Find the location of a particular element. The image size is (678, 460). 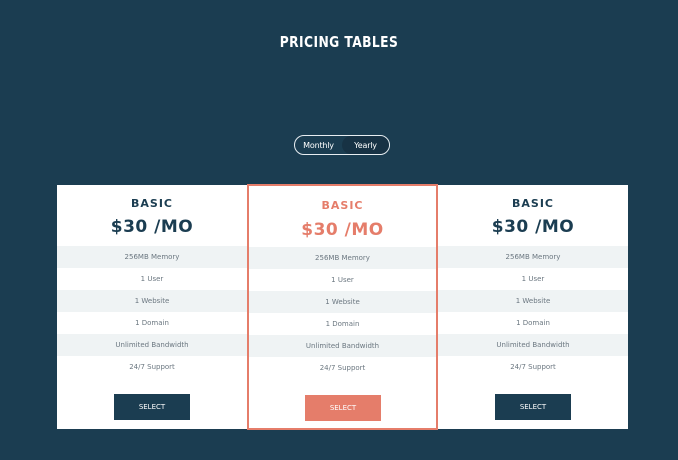

billing-period-toggle: Monthly Yearly is located at coordinates (342, 145).